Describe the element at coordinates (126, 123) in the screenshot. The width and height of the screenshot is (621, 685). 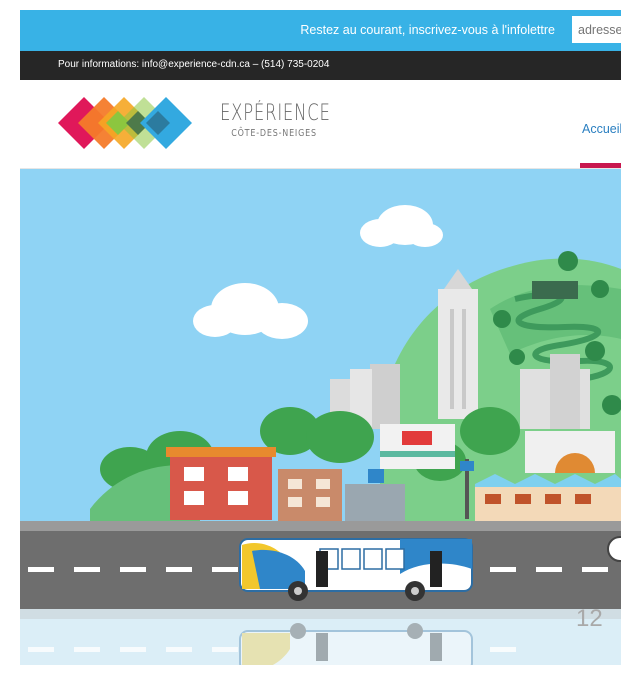
I see `logo-diamonds-icon` at that location.